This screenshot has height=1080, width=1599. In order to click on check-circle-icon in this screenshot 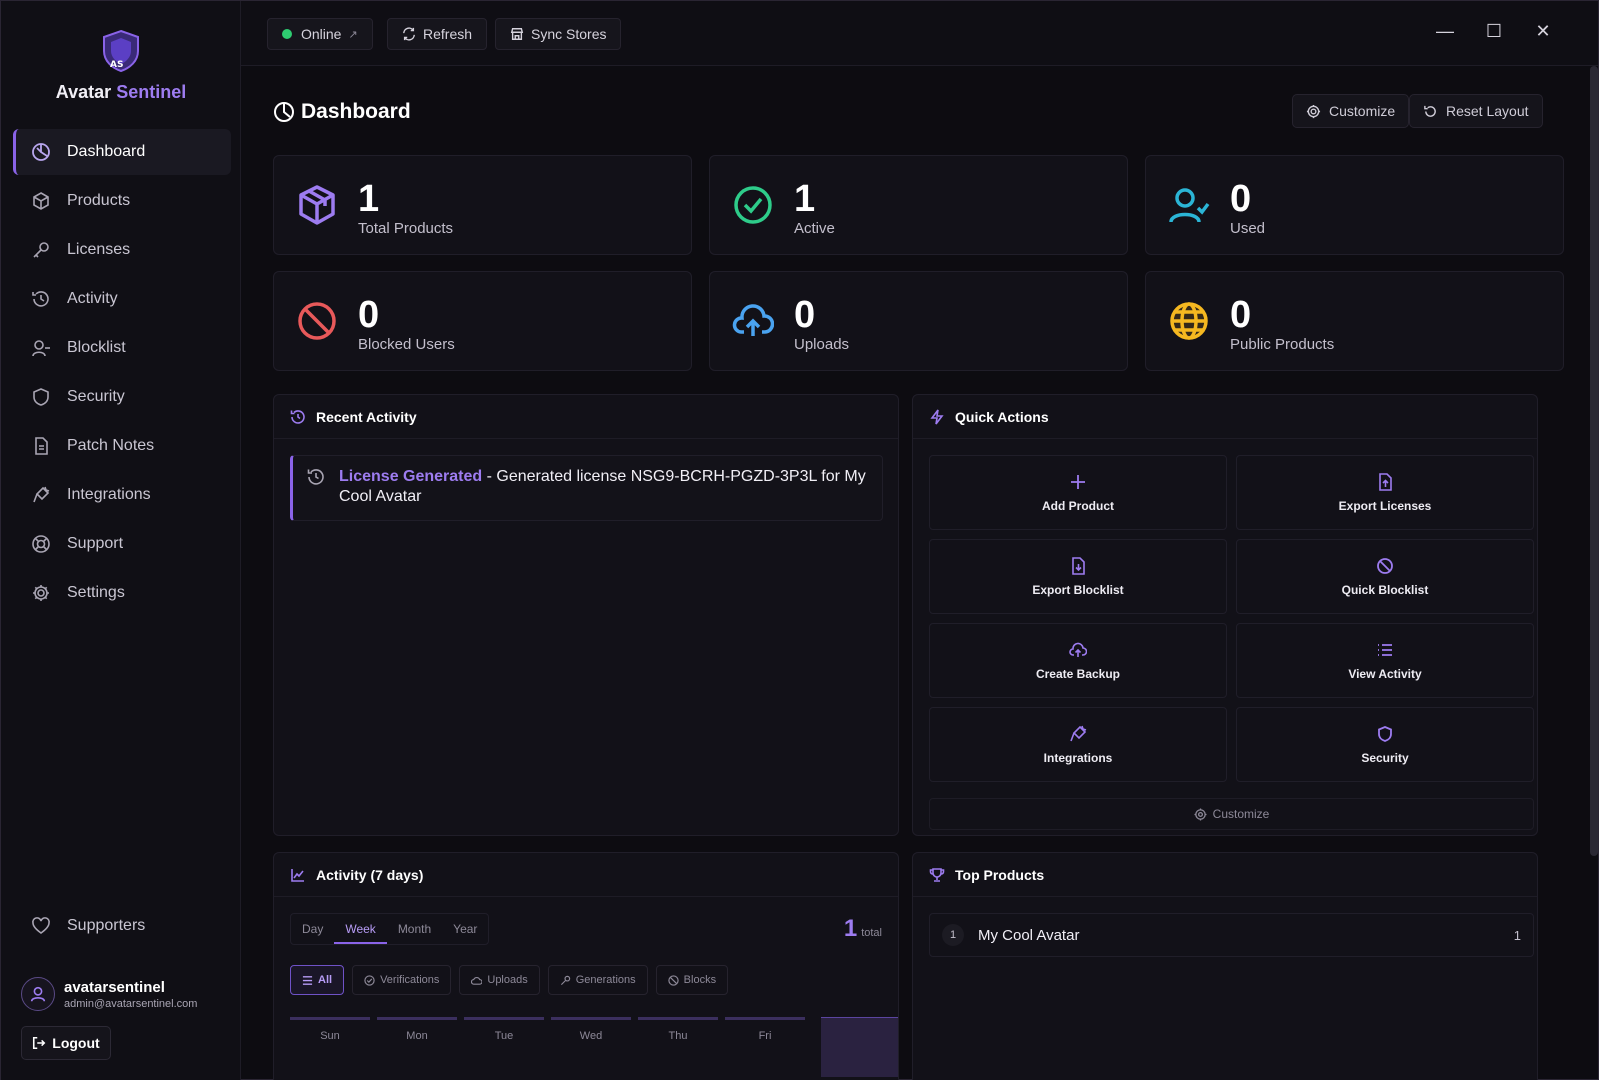, I will do `click(369, 980)`.